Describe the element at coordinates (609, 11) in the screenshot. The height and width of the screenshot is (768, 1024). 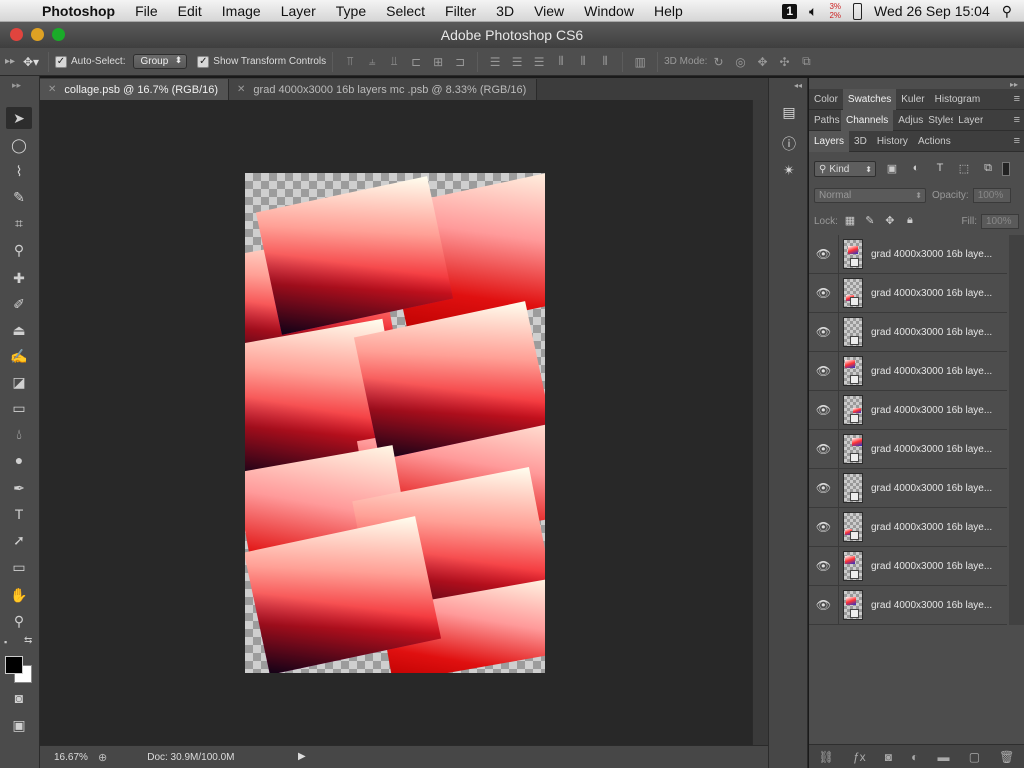
I see `menu-window: Window` at that location.